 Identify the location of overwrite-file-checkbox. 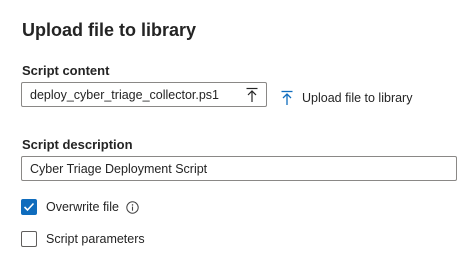
(29, 207).